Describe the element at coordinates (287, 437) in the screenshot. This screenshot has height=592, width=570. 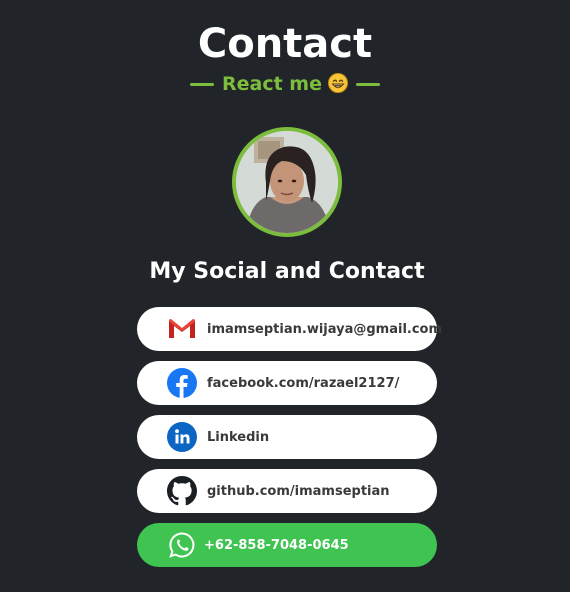
I see `linkedin-link: Linkedin` at that location.